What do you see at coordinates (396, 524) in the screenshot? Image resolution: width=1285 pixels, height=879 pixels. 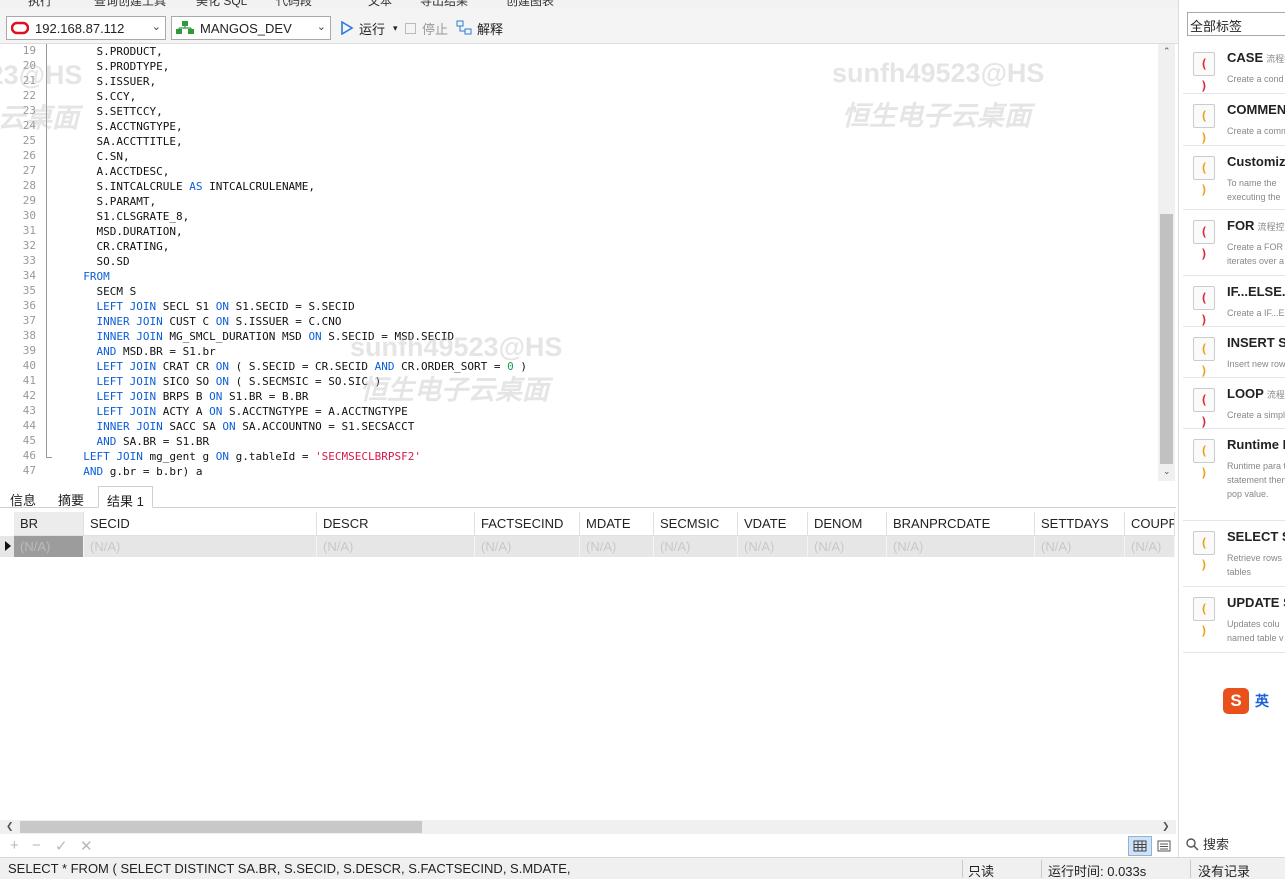 I see `column-header: DESCR` at bounding box center [396, 524].